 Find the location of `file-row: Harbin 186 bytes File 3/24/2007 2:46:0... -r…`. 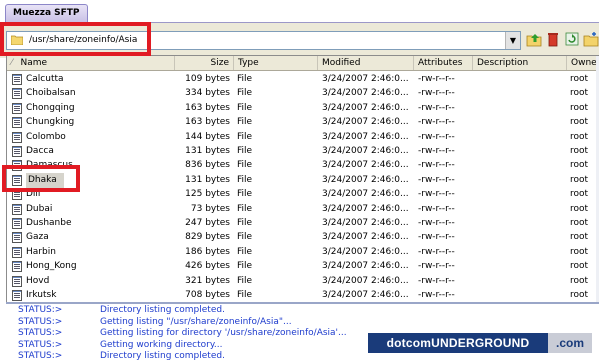

file-row: Harbin 186 bytes File 3/24/2007 2:46:0... -r… is located at coordinates (303, 252).